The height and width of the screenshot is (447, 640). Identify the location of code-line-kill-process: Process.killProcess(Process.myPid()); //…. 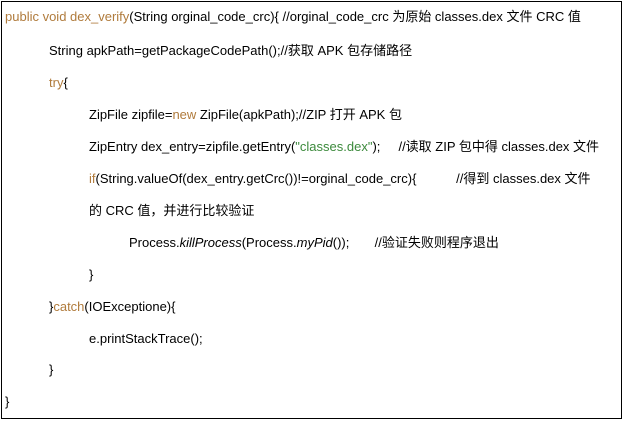
(314, 243).